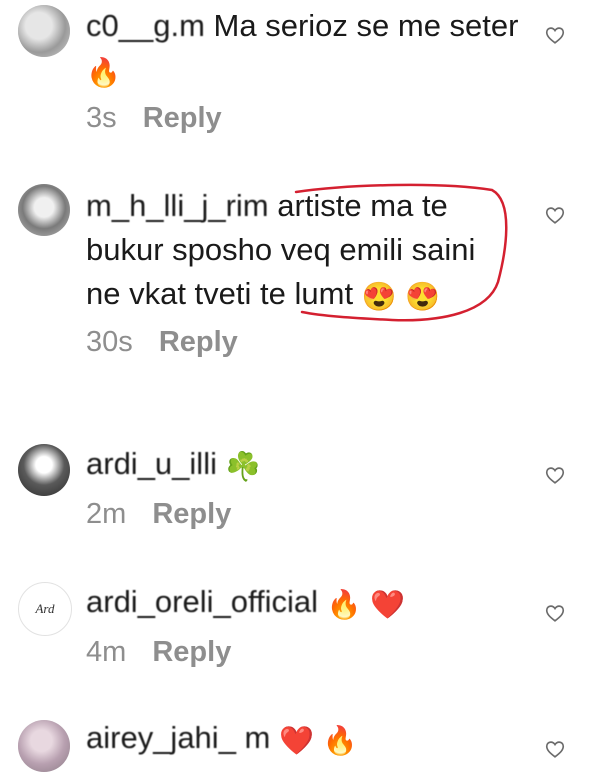  Describe the element at coordinates (306, 652) in the screenshot. I see `comment-meta: 4m Reply` at that location.